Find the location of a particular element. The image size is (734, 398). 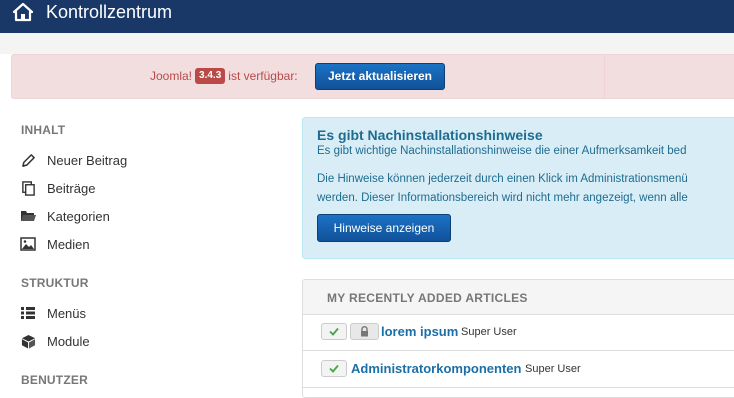

pencil-icon is located at coordinates (28, 160).